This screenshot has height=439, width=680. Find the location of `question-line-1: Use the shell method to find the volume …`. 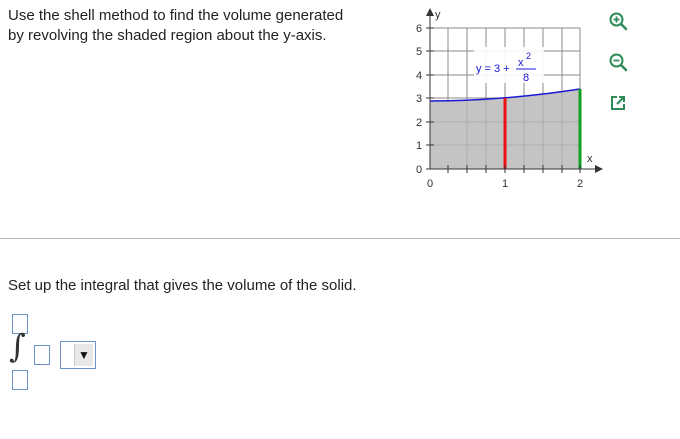

question-line-1: Use the shell method to find the volume … is located at coordinates (176, 15).